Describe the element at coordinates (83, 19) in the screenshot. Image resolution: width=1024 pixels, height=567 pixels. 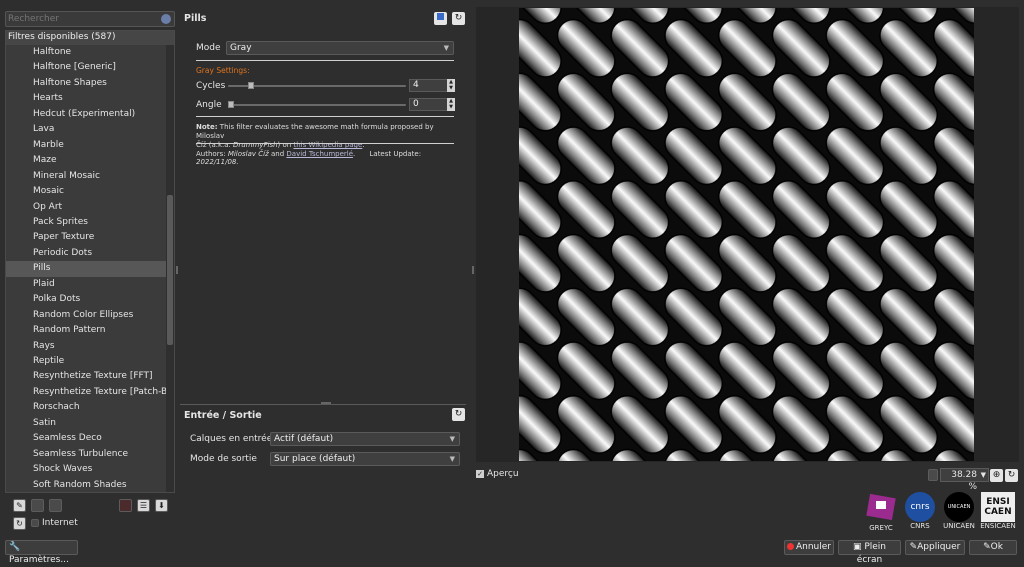
I see `search-input` at that location.